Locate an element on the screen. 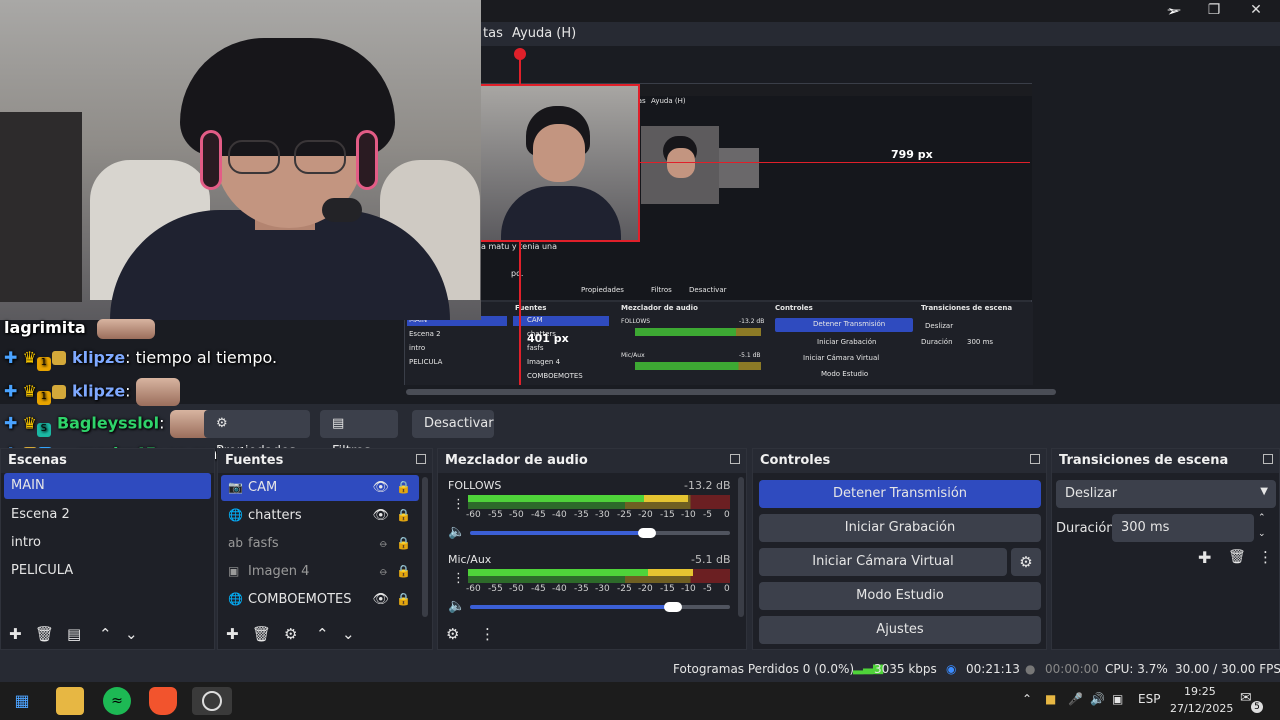 This screenshot has width=1280, height=720. nested-px-label-2: 401 px is located at coordinates (548, 338).